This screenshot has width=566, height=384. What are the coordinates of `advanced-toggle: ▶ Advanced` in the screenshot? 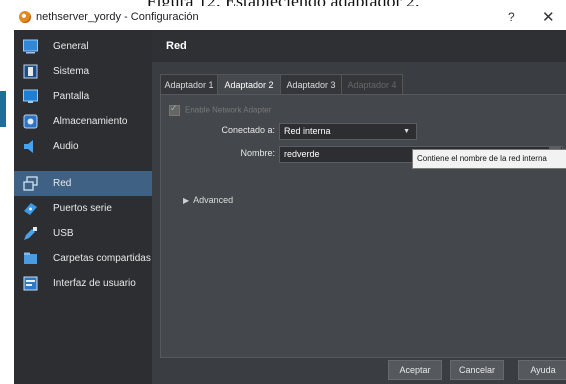 It's located at (208, 200).